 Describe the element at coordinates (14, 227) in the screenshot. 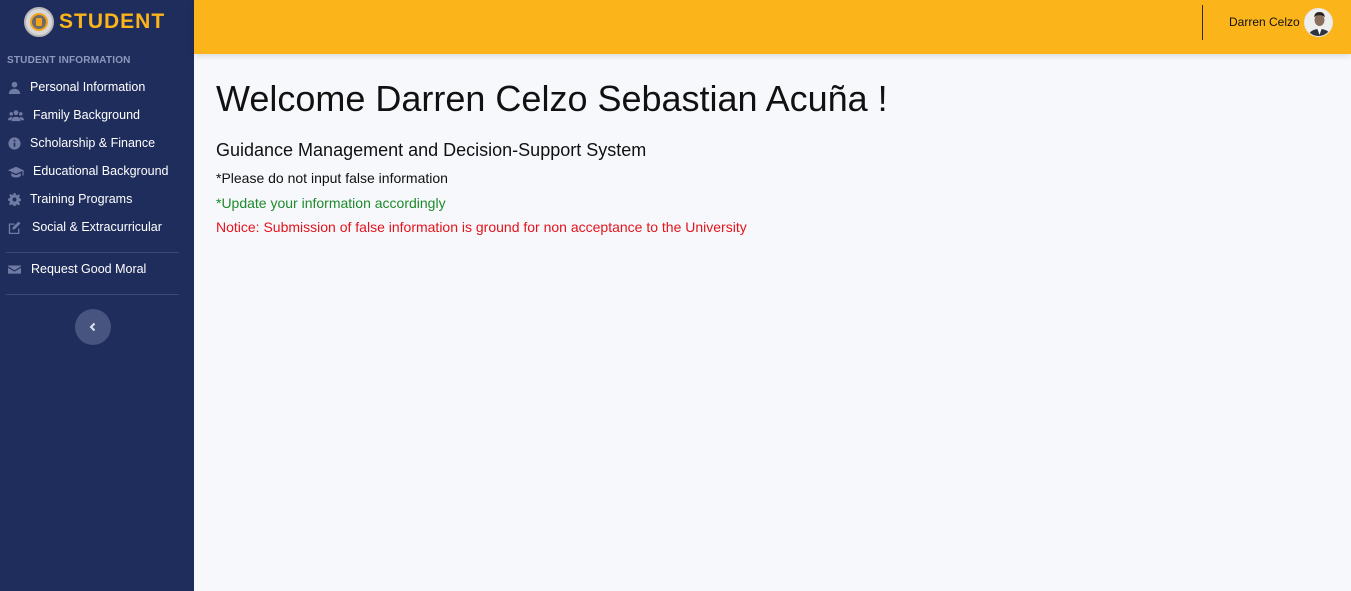

I see `edit-icon` at that location.